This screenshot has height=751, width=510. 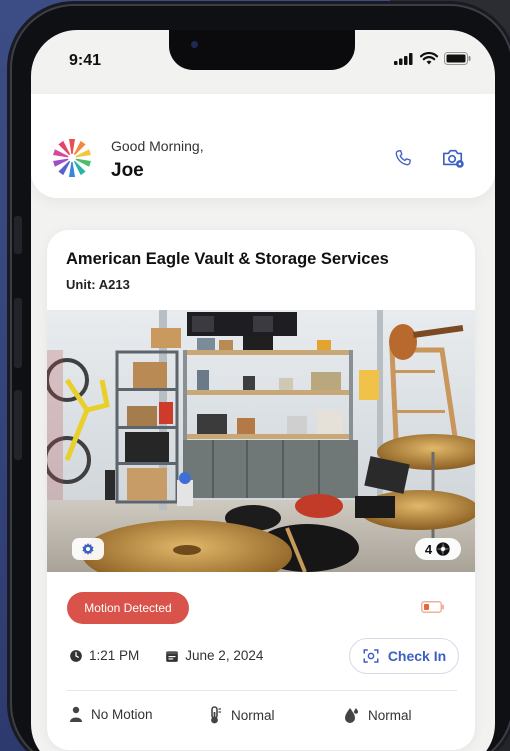 I want to click on humidity-sensor: Normal, so click(x=377, y=715).